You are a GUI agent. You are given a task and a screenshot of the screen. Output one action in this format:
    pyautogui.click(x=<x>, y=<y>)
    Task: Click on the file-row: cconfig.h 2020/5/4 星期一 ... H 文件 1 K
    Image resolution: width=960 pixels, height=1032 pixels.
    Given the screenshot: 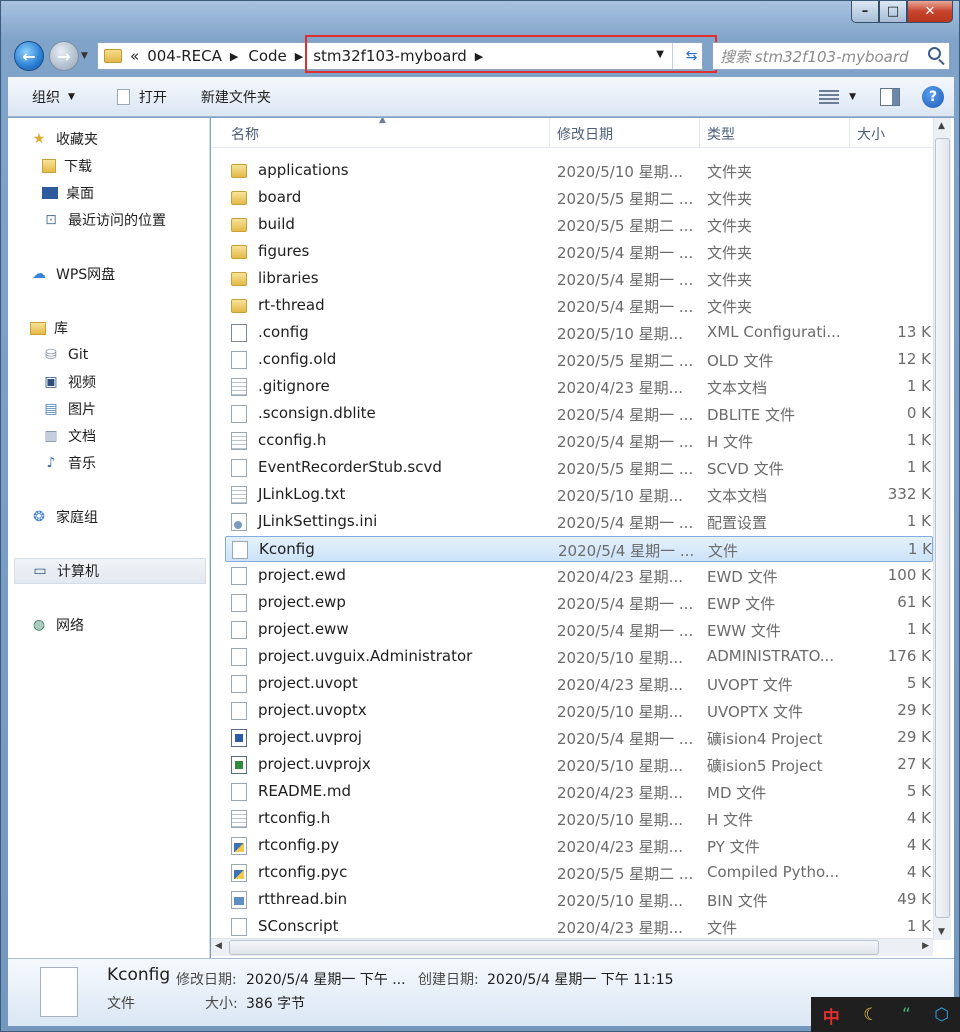 What is the action you would take?
    pyautogui.click(x=579, y=441)
    